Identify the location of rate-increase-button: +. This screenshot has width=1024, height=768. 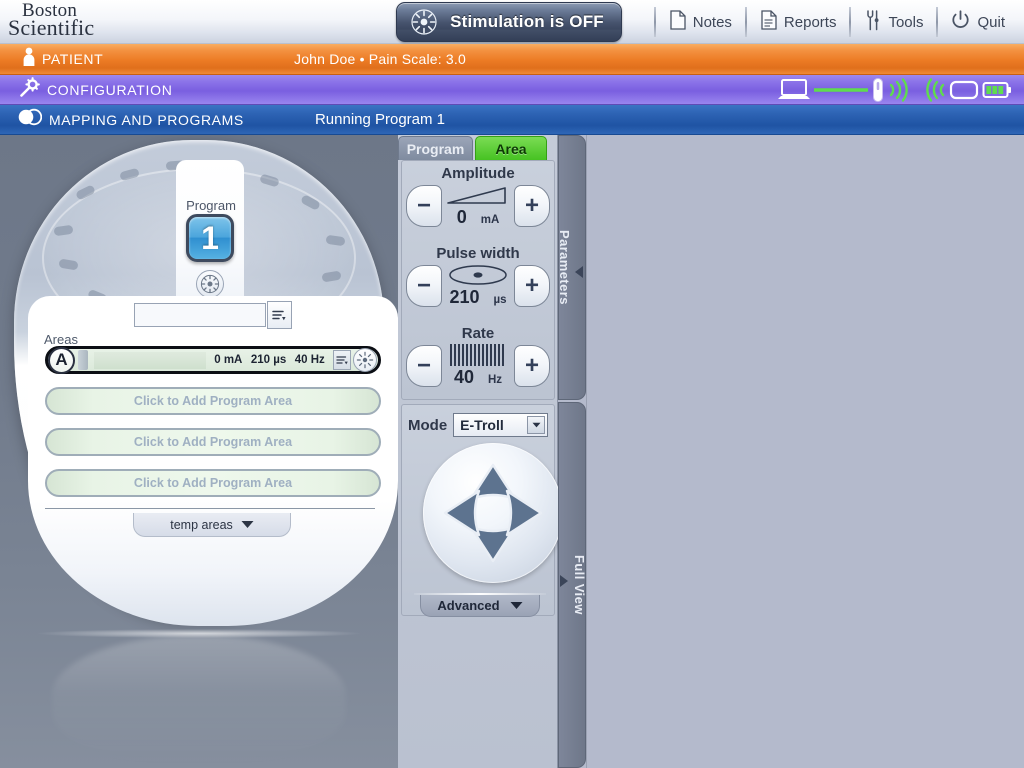
(532, 366).